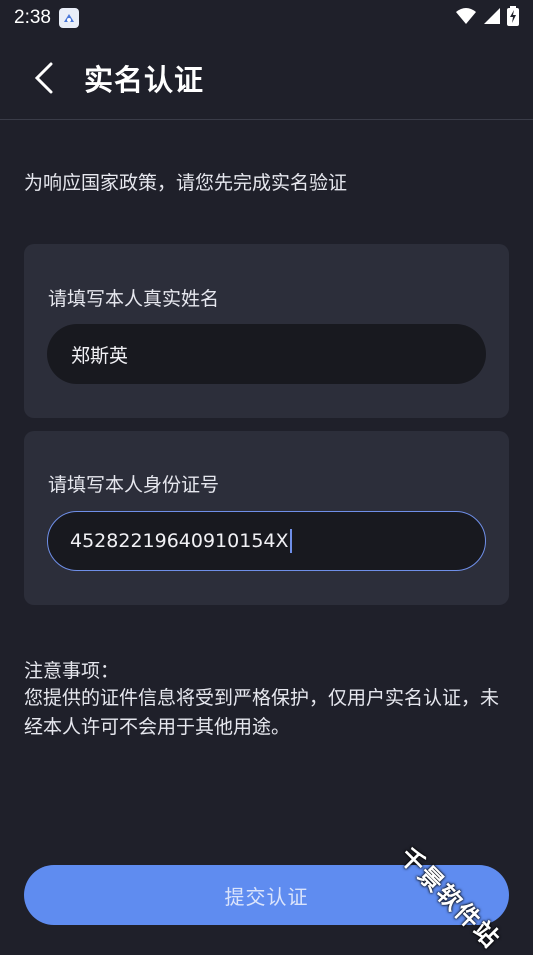 The width and height of the screenshot is (533, 955). What do you see at coordinates (72, 671) in the screenshot?
I see `notes-title: 注意事项：` at bounding box center [72, 671].